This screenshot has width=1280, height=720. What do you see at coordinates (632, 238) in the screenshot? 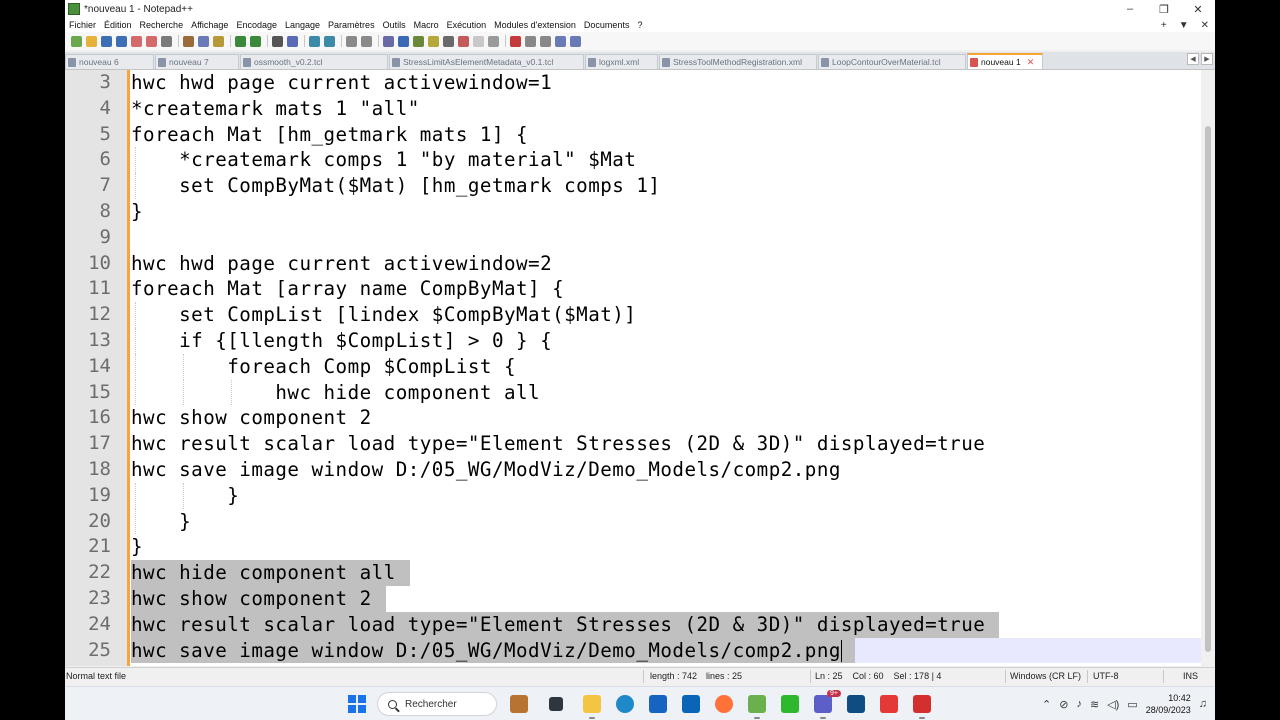
I see `code-line: 9` at bounding box center [632, 238].